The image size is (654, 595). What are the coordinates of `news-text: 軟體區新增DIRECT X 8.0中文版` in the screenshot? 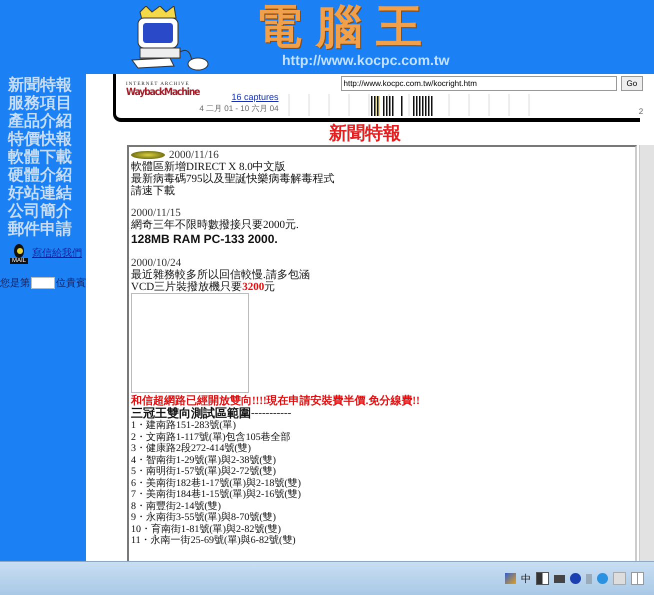 It's located at (209, 167).